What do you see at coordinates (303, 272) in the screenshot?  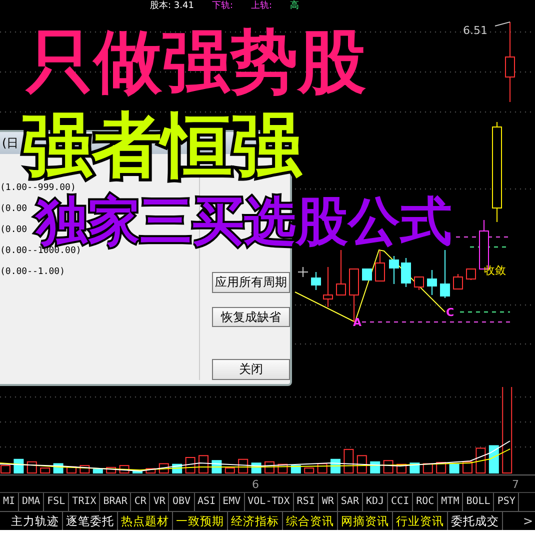 I see `crosshair-icon` at bounding box center [303, 272].